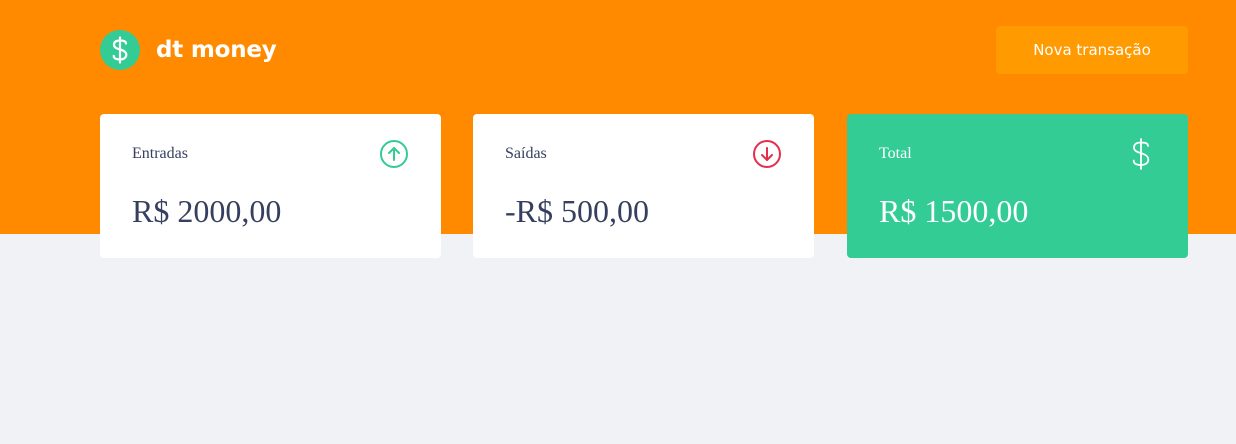 The height and width of the screenshot is (444, 1236). I want to click on income-card: Entradas R$ 2000,00, so click(270, 186).